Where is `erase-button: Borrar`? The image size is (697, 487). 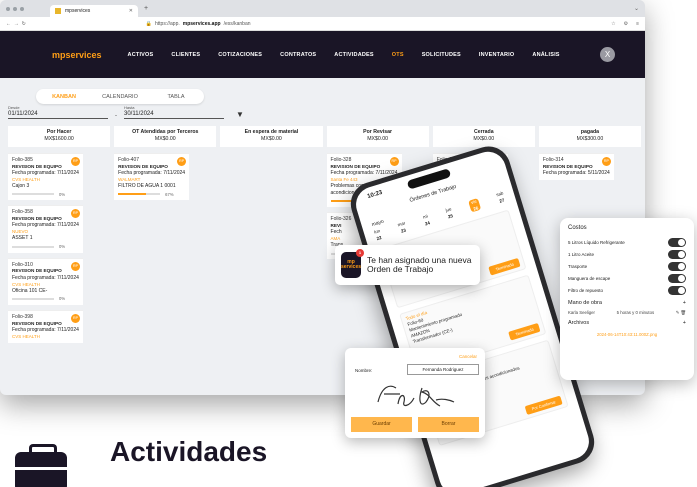 erase-button: Borrar is located at coordinates (448, 424).